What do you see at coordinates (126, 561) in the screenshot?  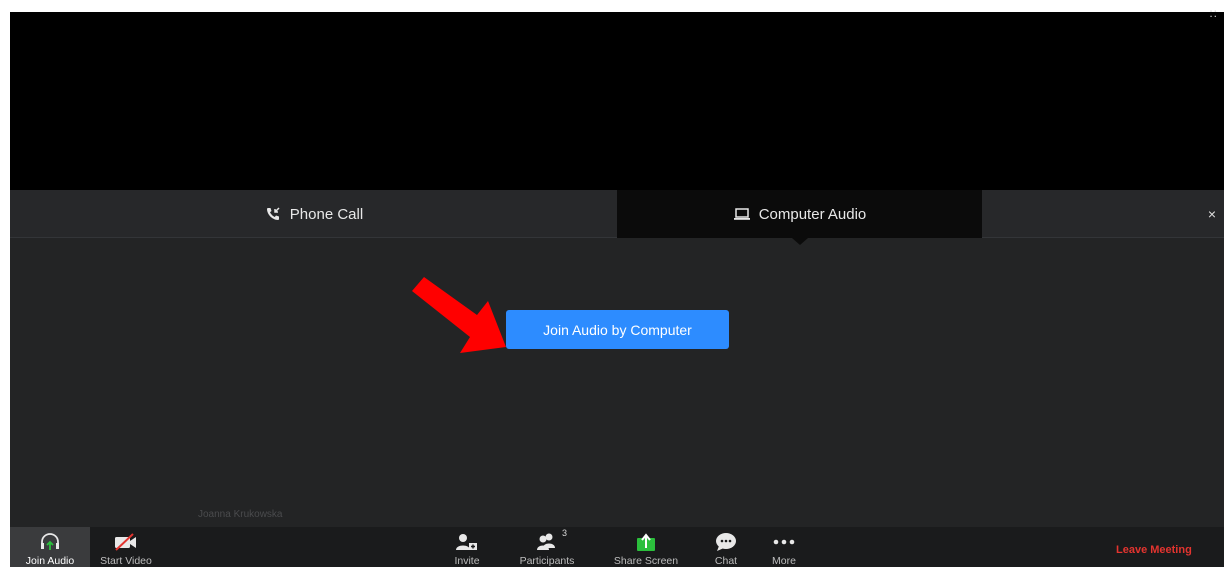 I see `start-video-label: Start Video` at bounding box center [126, 561].